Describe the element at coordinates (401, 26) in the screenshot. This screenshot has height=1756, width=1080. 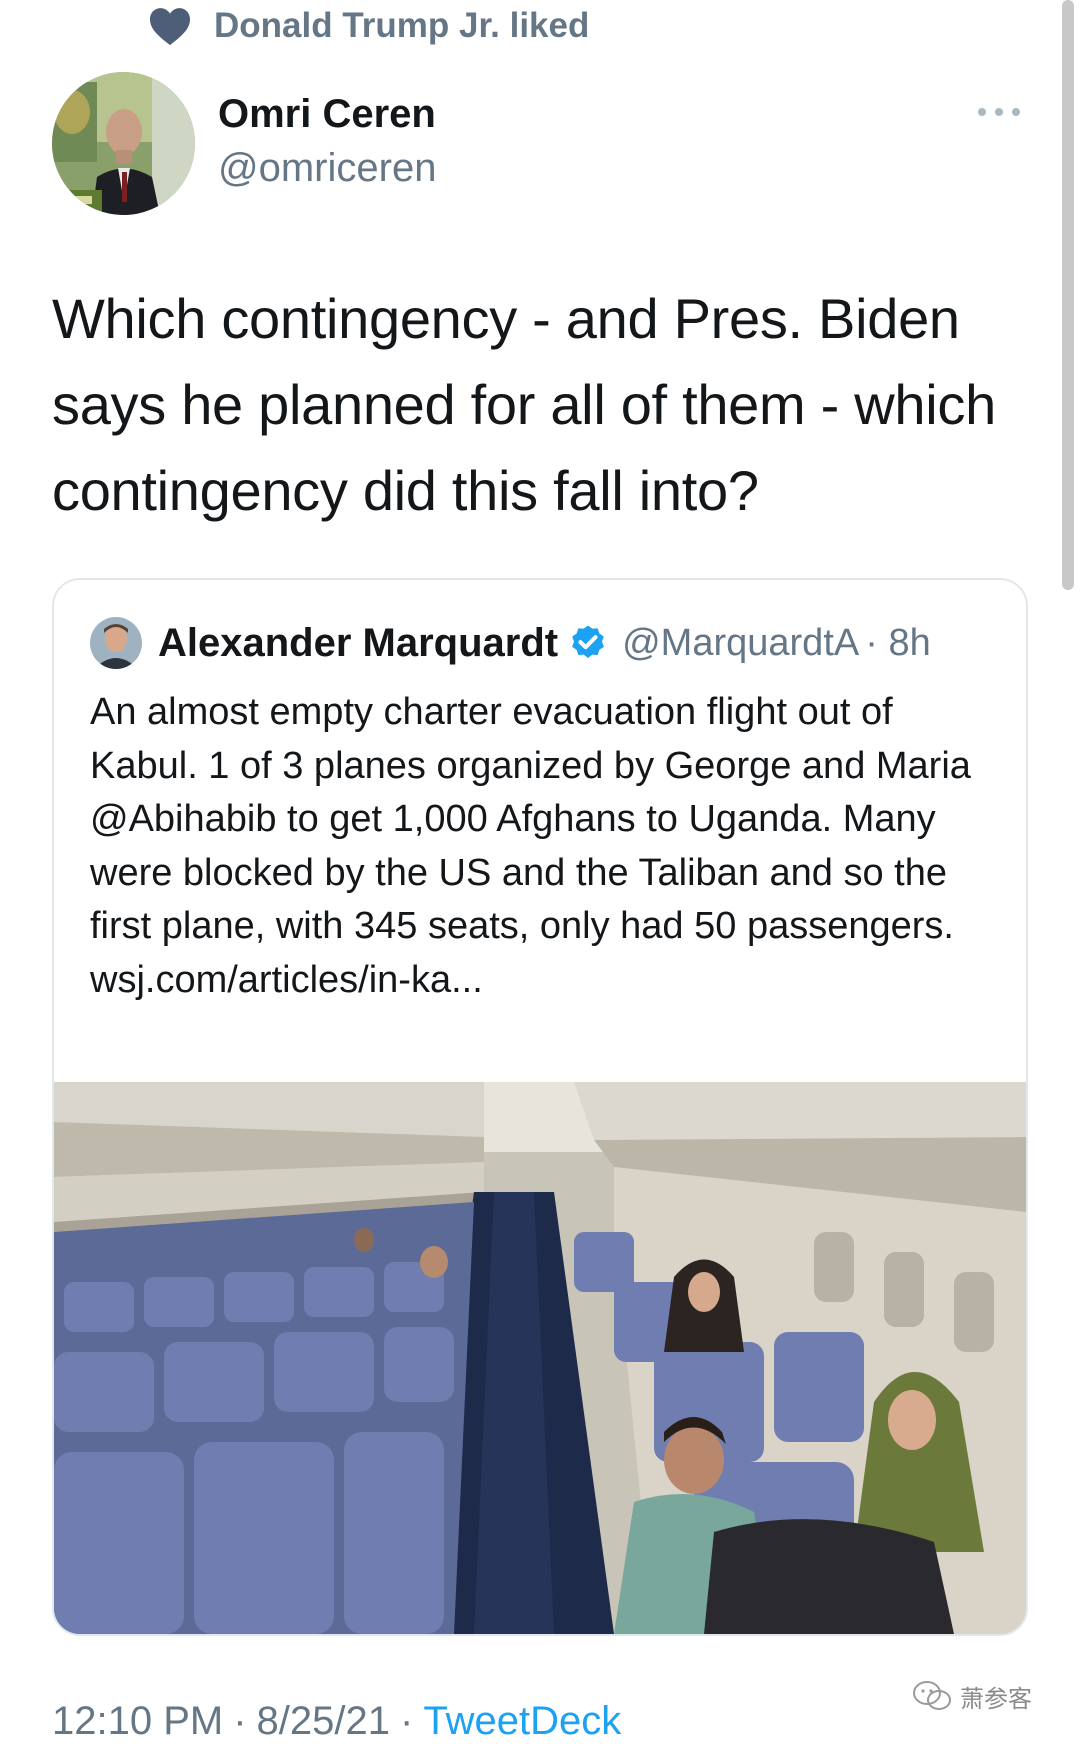
I see `liked-by-text: Donald Trump Jr. liked` at that location.